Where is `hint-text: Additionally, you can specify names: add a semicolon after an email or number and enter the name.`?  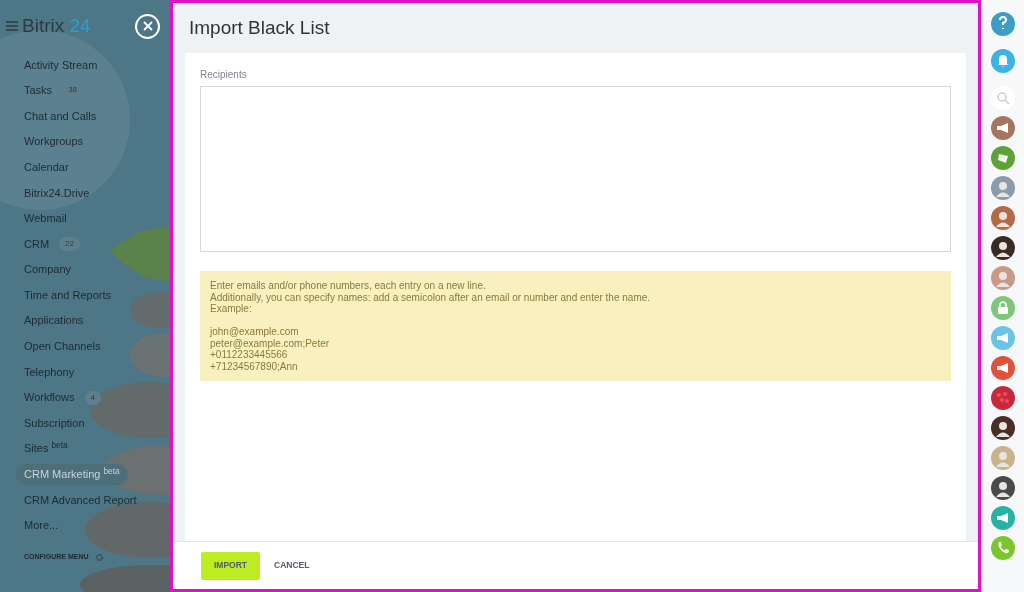 hint-text: Additionally, you can specify names: add a semicolon after an email or number and enter the name. is located at coordinates (431, 297).